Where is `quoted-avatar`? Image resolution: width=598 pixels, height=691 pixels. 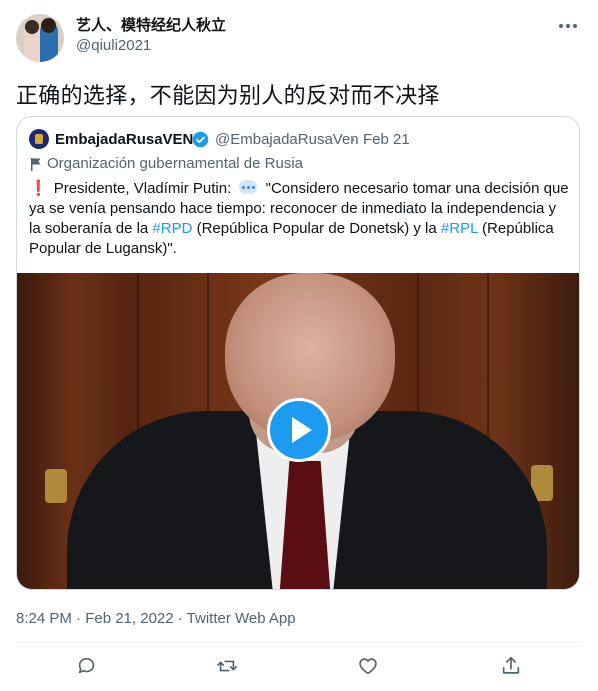
quoted-avatar is located at coordinates (39, 139).